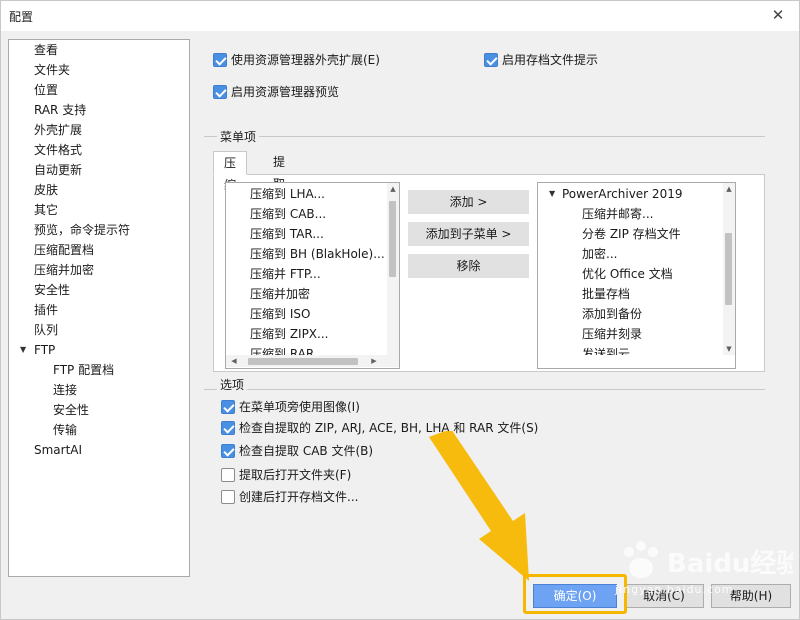 The height and width of the screenshot is (620, 800). I want to click on add-button: 添加 >, so click(468, 202).